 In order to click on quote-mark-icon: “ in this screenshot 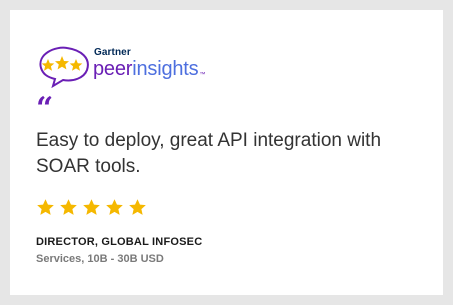, I will do `click(45, 108)`.